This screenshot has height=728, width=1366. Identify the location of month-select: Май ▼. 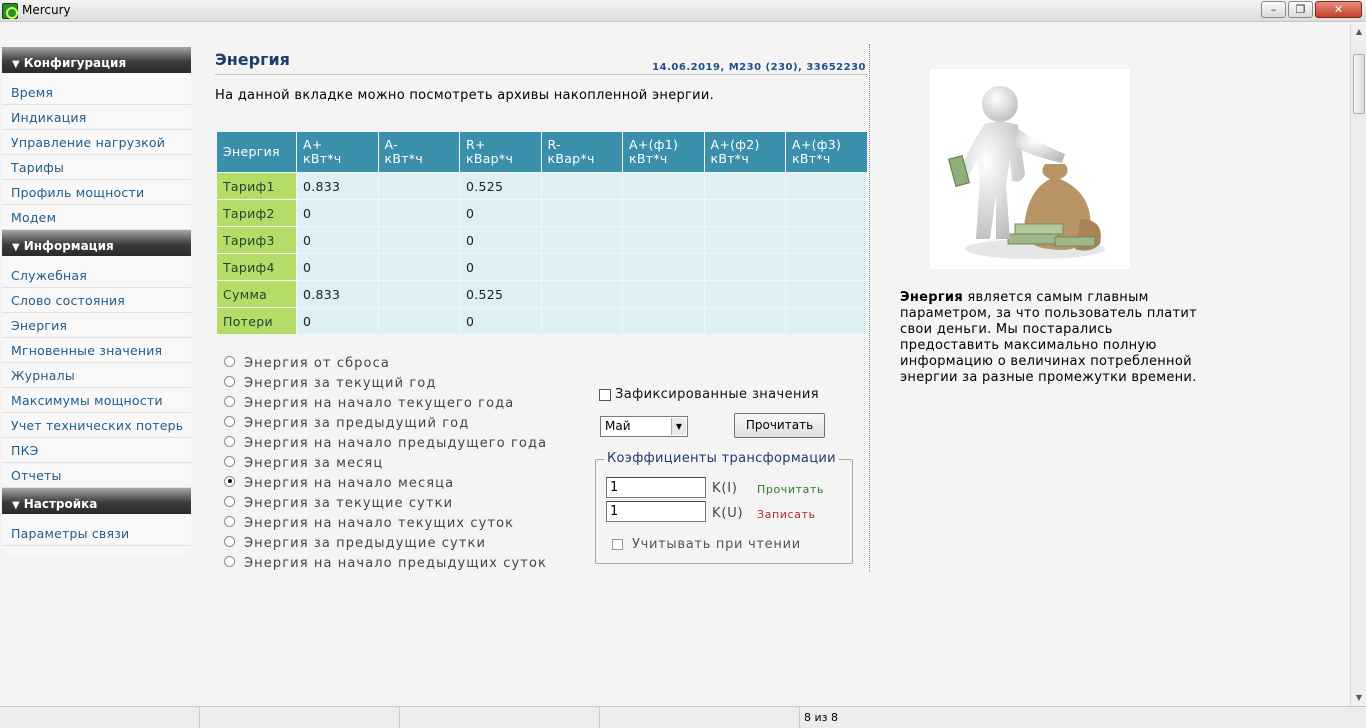
(644, 426).